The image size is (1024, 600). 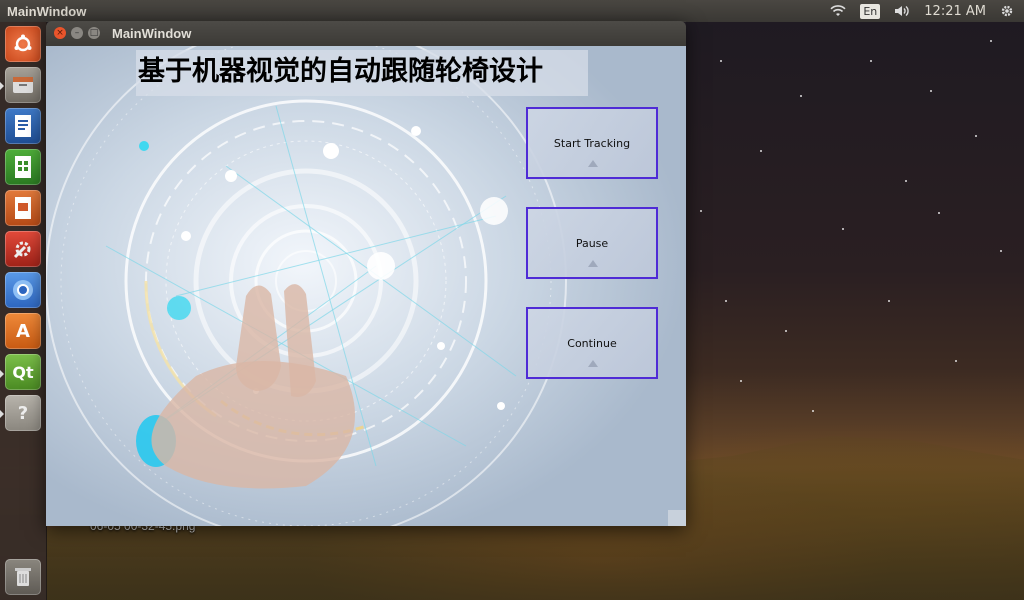 I want to click on maximize-icon: □, so click(x=94, y=33).